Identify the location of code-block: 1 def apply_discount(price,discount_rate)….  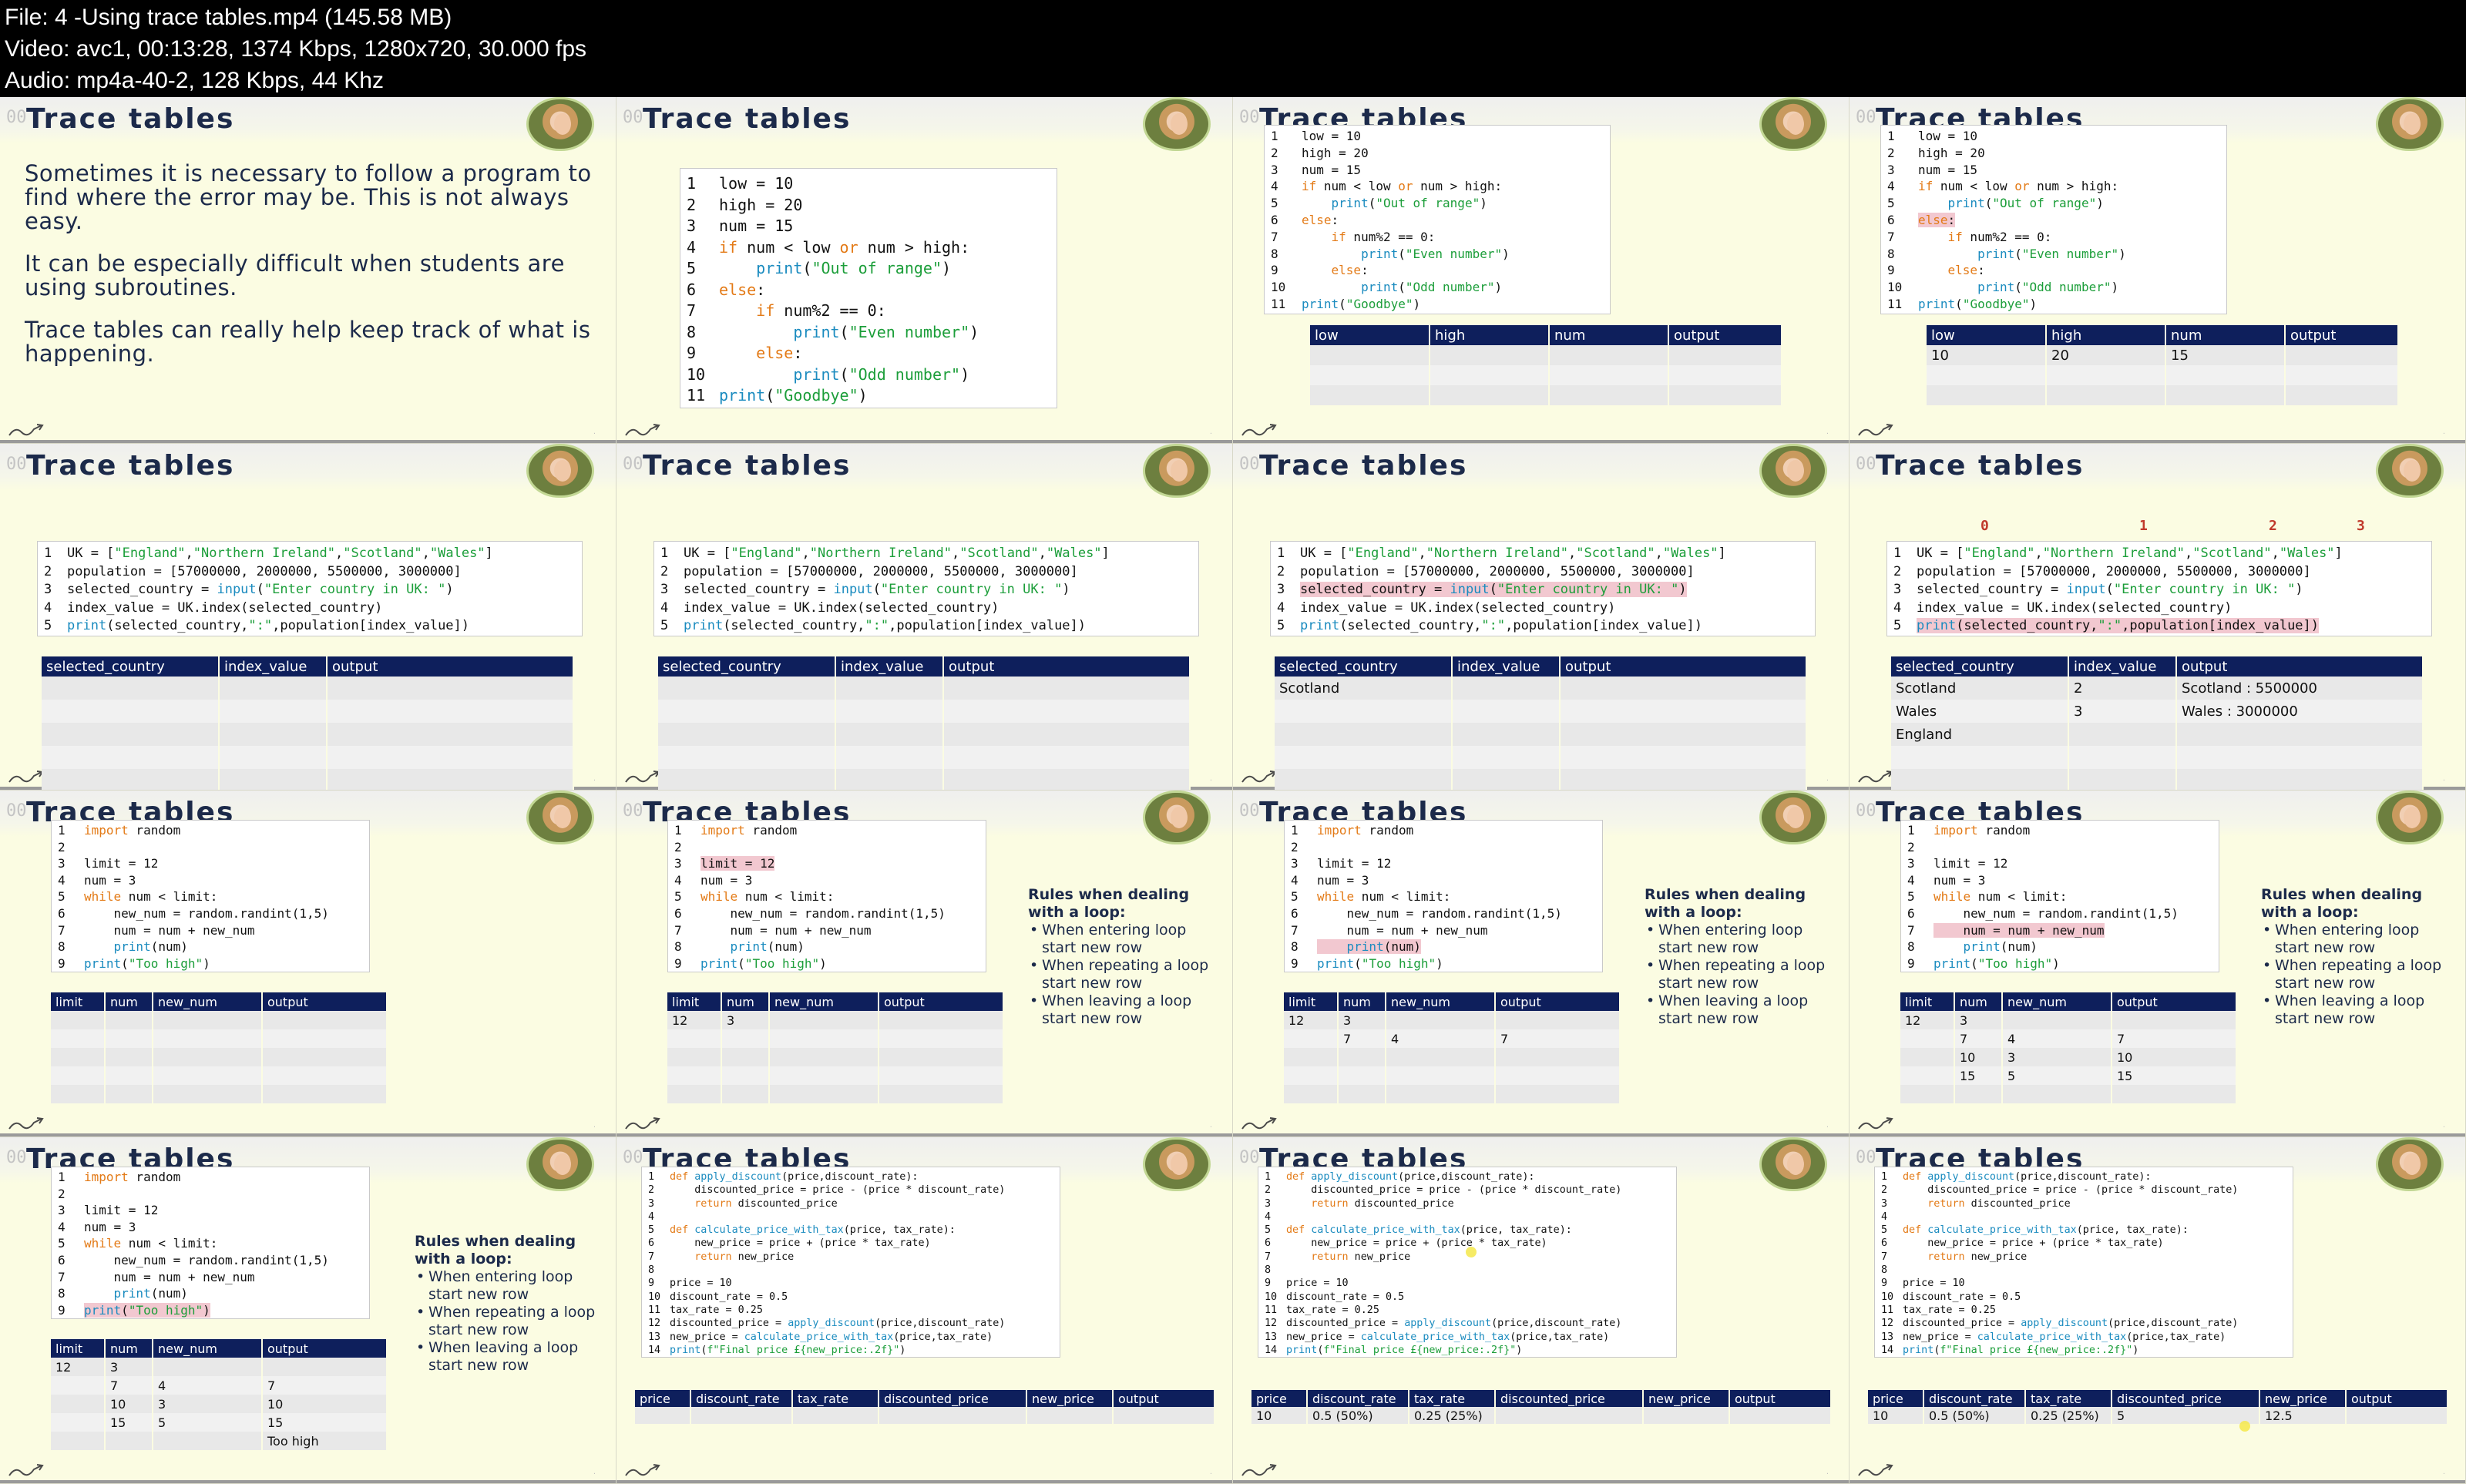
(1467, 1262).